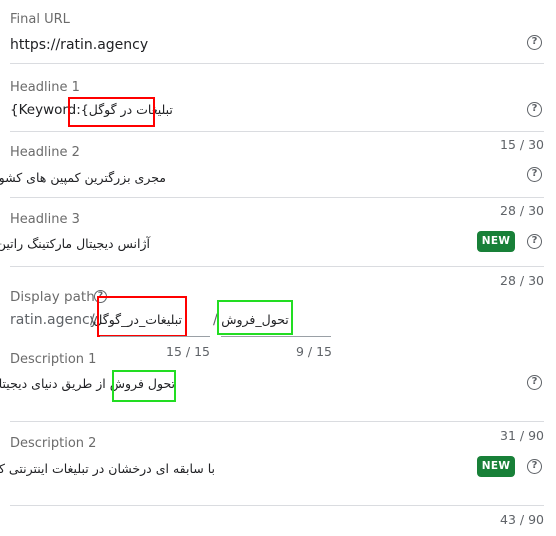 The height and width of the screenshot is (536, 556). I want to click on description-1-counter: 31 / 90, so click(522, 435).